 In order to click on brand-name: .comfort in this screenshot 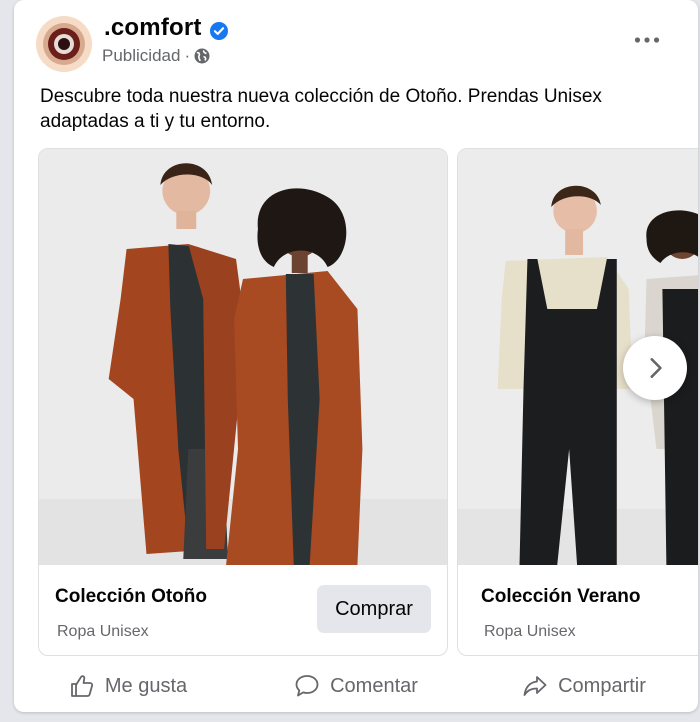, I will do `click(153, 28)`.